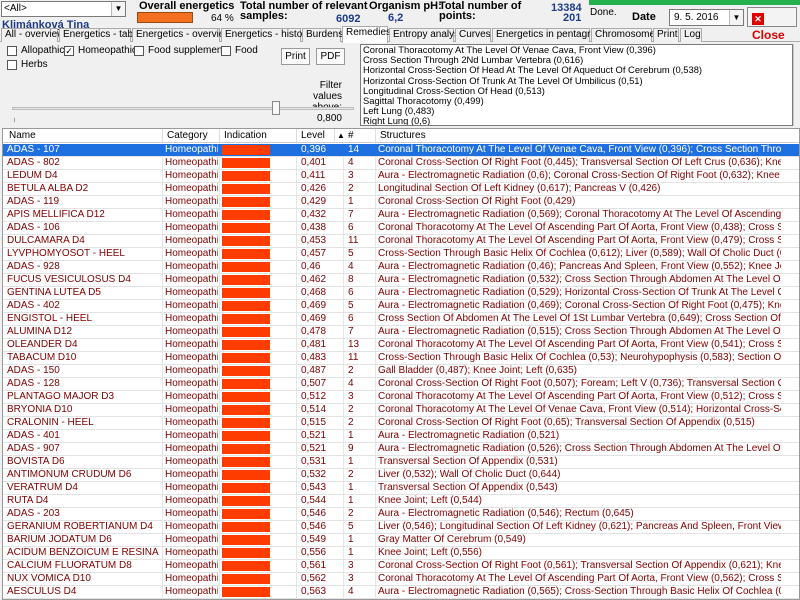 The width and height of the screenshot is (800, 600). What do you see at coordinates (314, 279) in the screenshot?
I see `cell-level: 0,462` at bounding box center [314, 279].